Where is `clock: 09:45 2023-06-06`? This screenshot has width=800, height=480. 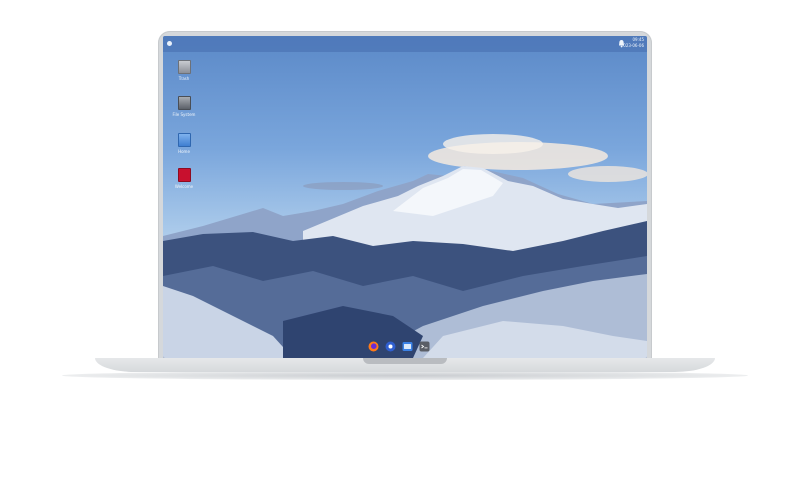
clock: 09:45 2023-06-06 is located at coordinates (632, 43).